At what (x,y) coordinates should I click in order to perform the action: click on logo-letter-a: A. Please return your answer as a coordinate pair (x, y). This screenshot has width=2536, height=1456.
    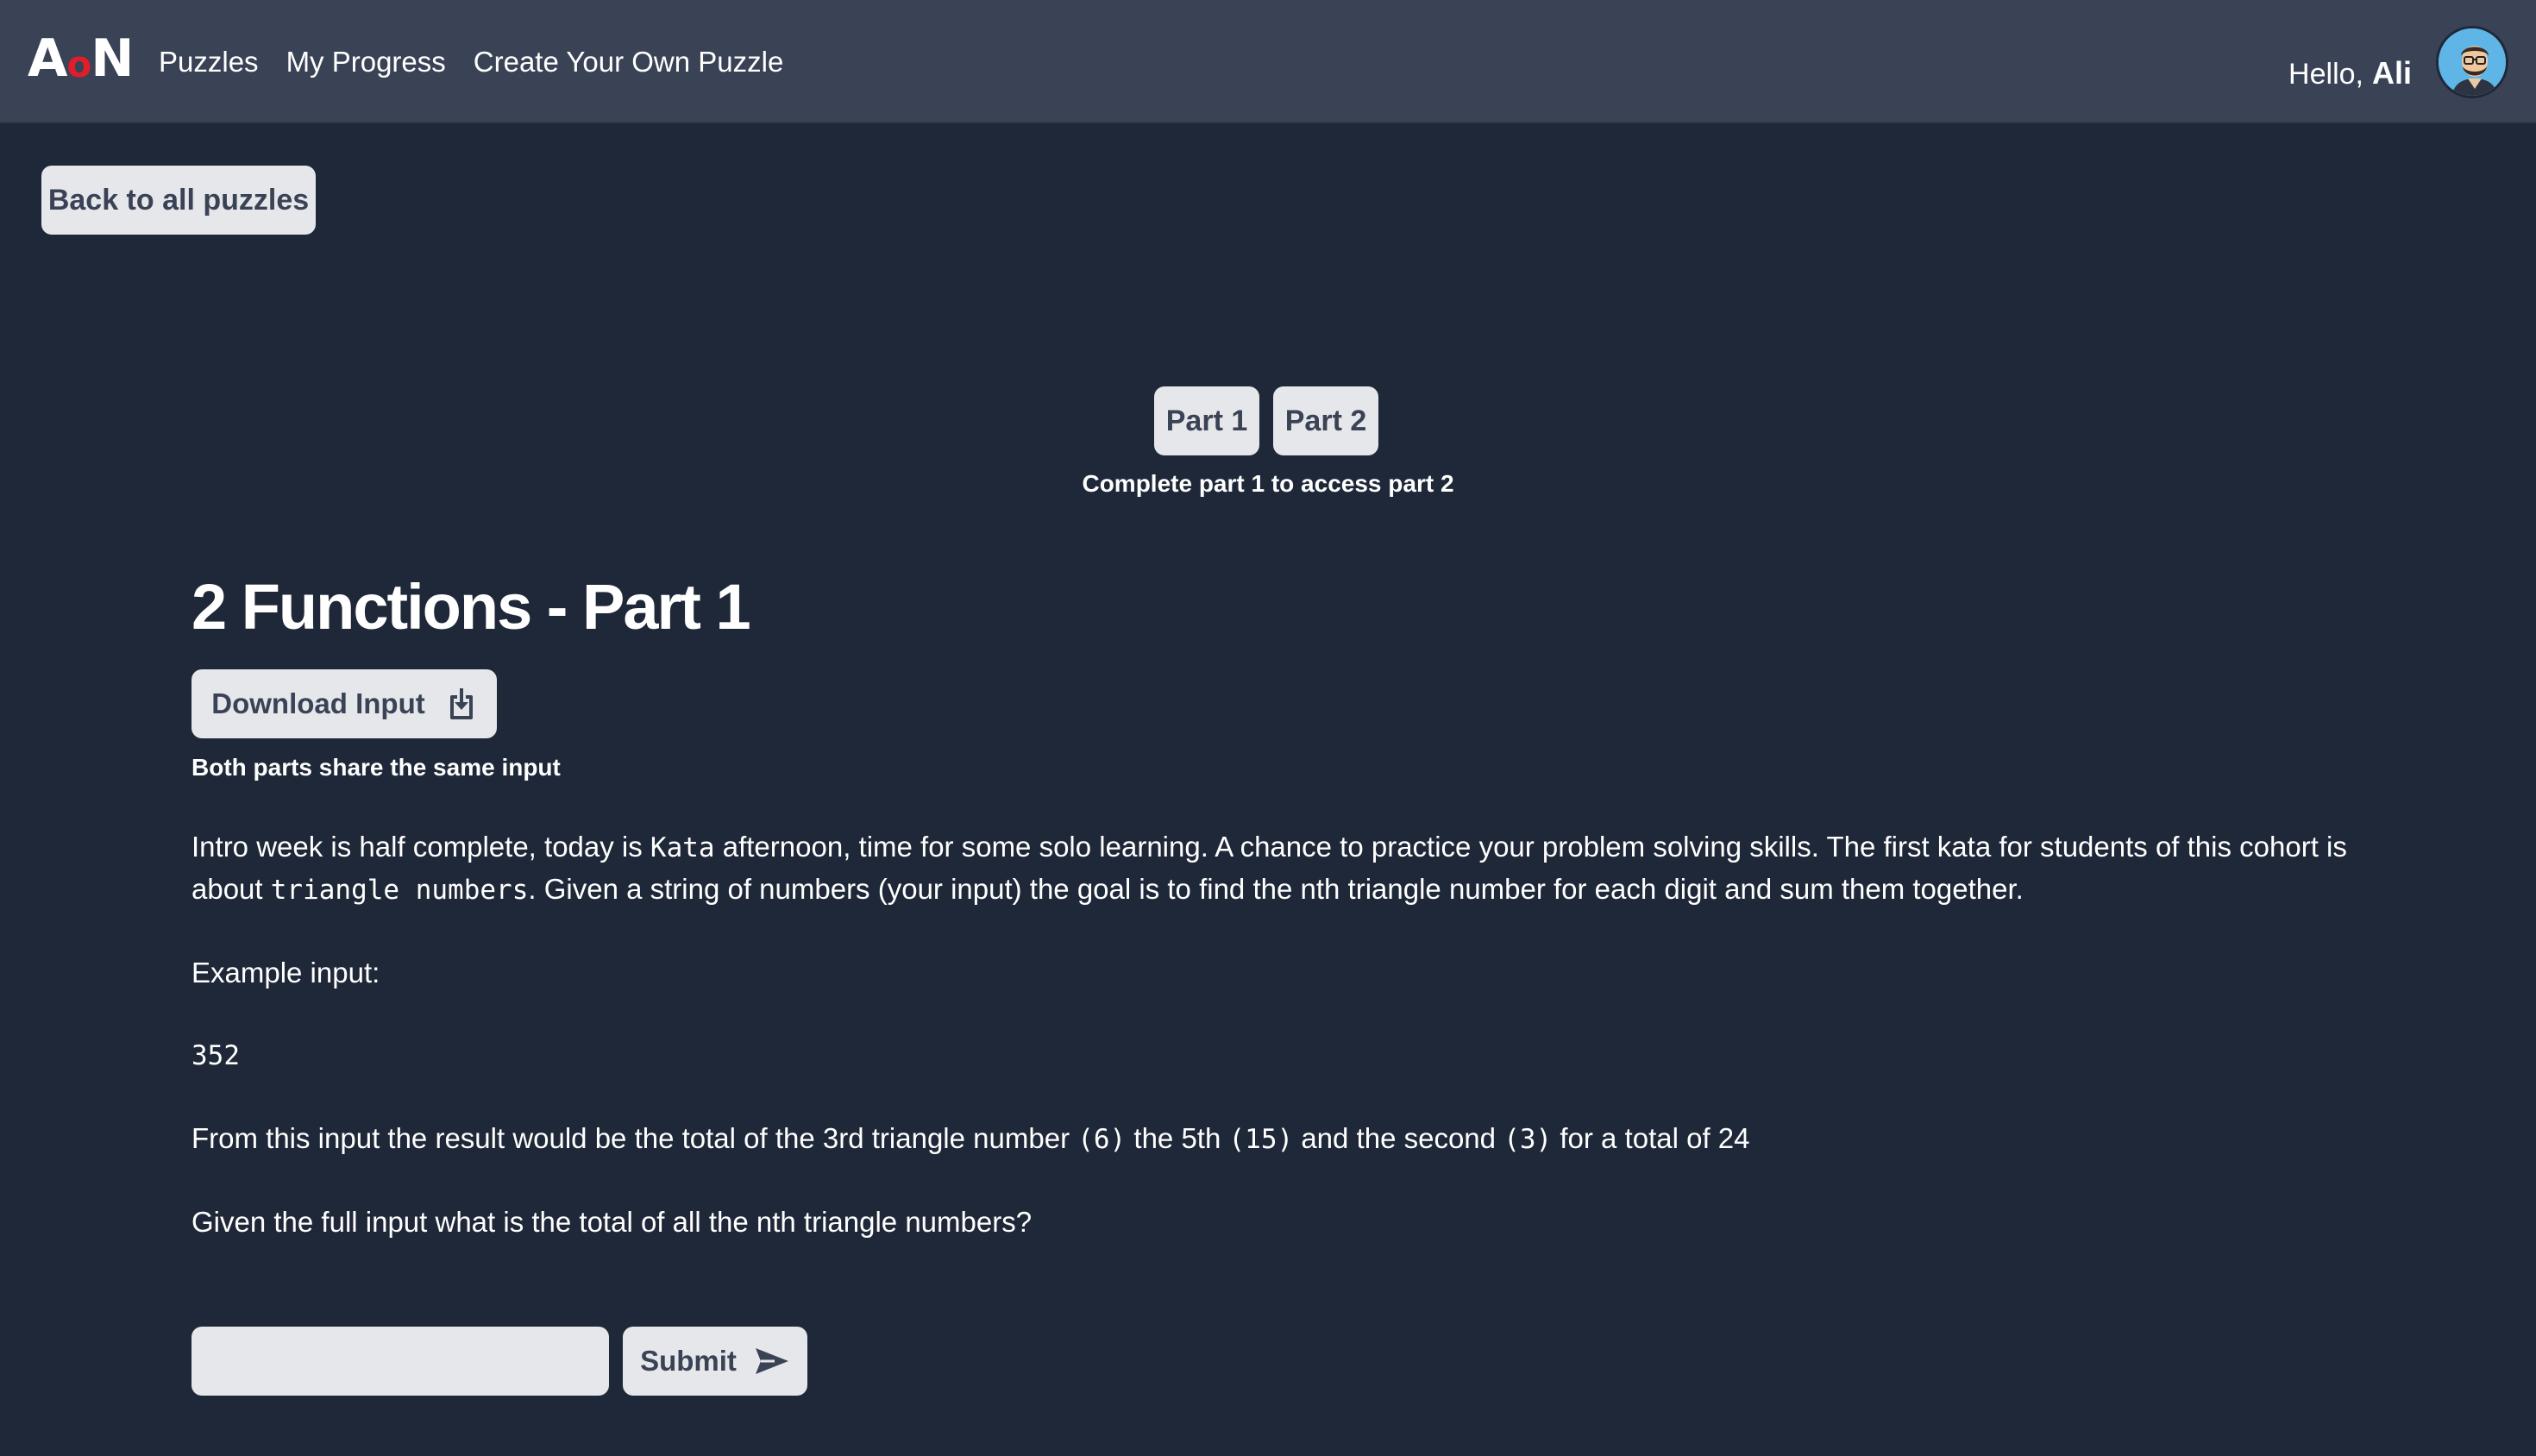
    Looking at the image, I should click on (47, 59).